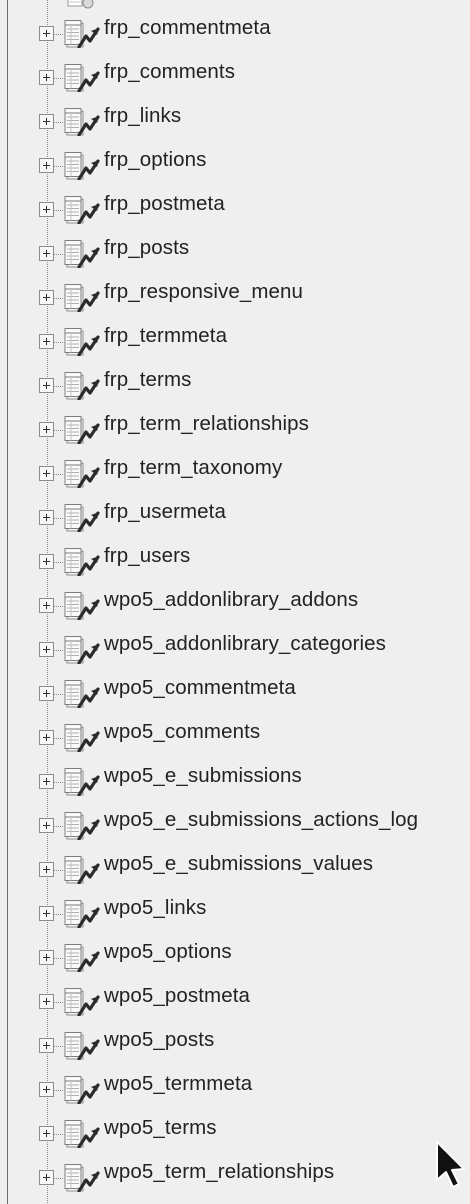  I want to click on table-name-label: frp_users, so click(147, 556).